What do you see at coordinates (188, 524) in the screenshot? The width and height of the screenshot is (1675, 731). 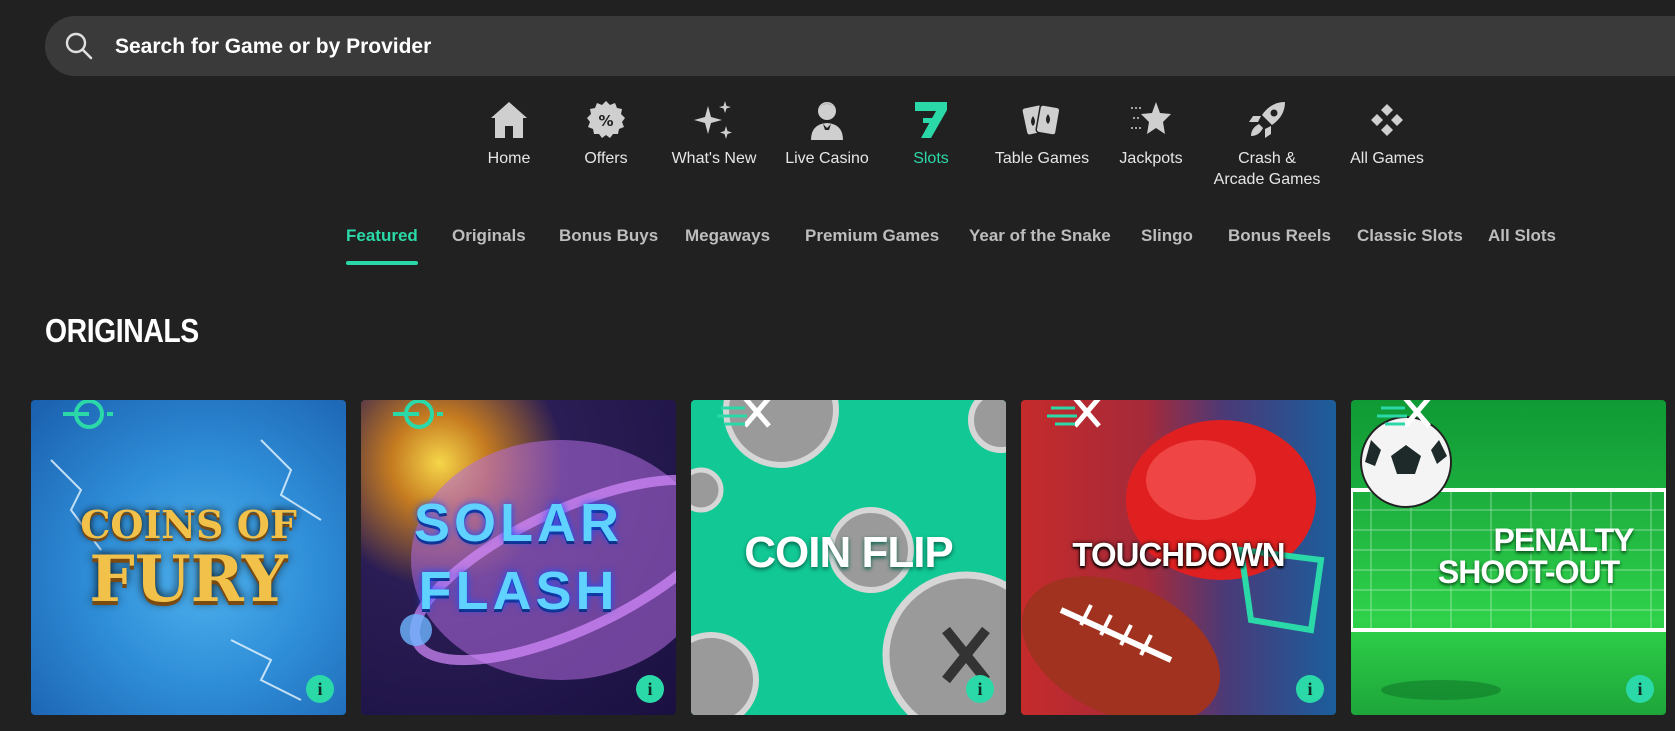 I see `game-title-line1: COINS OF` at bounding box center [188, 524].